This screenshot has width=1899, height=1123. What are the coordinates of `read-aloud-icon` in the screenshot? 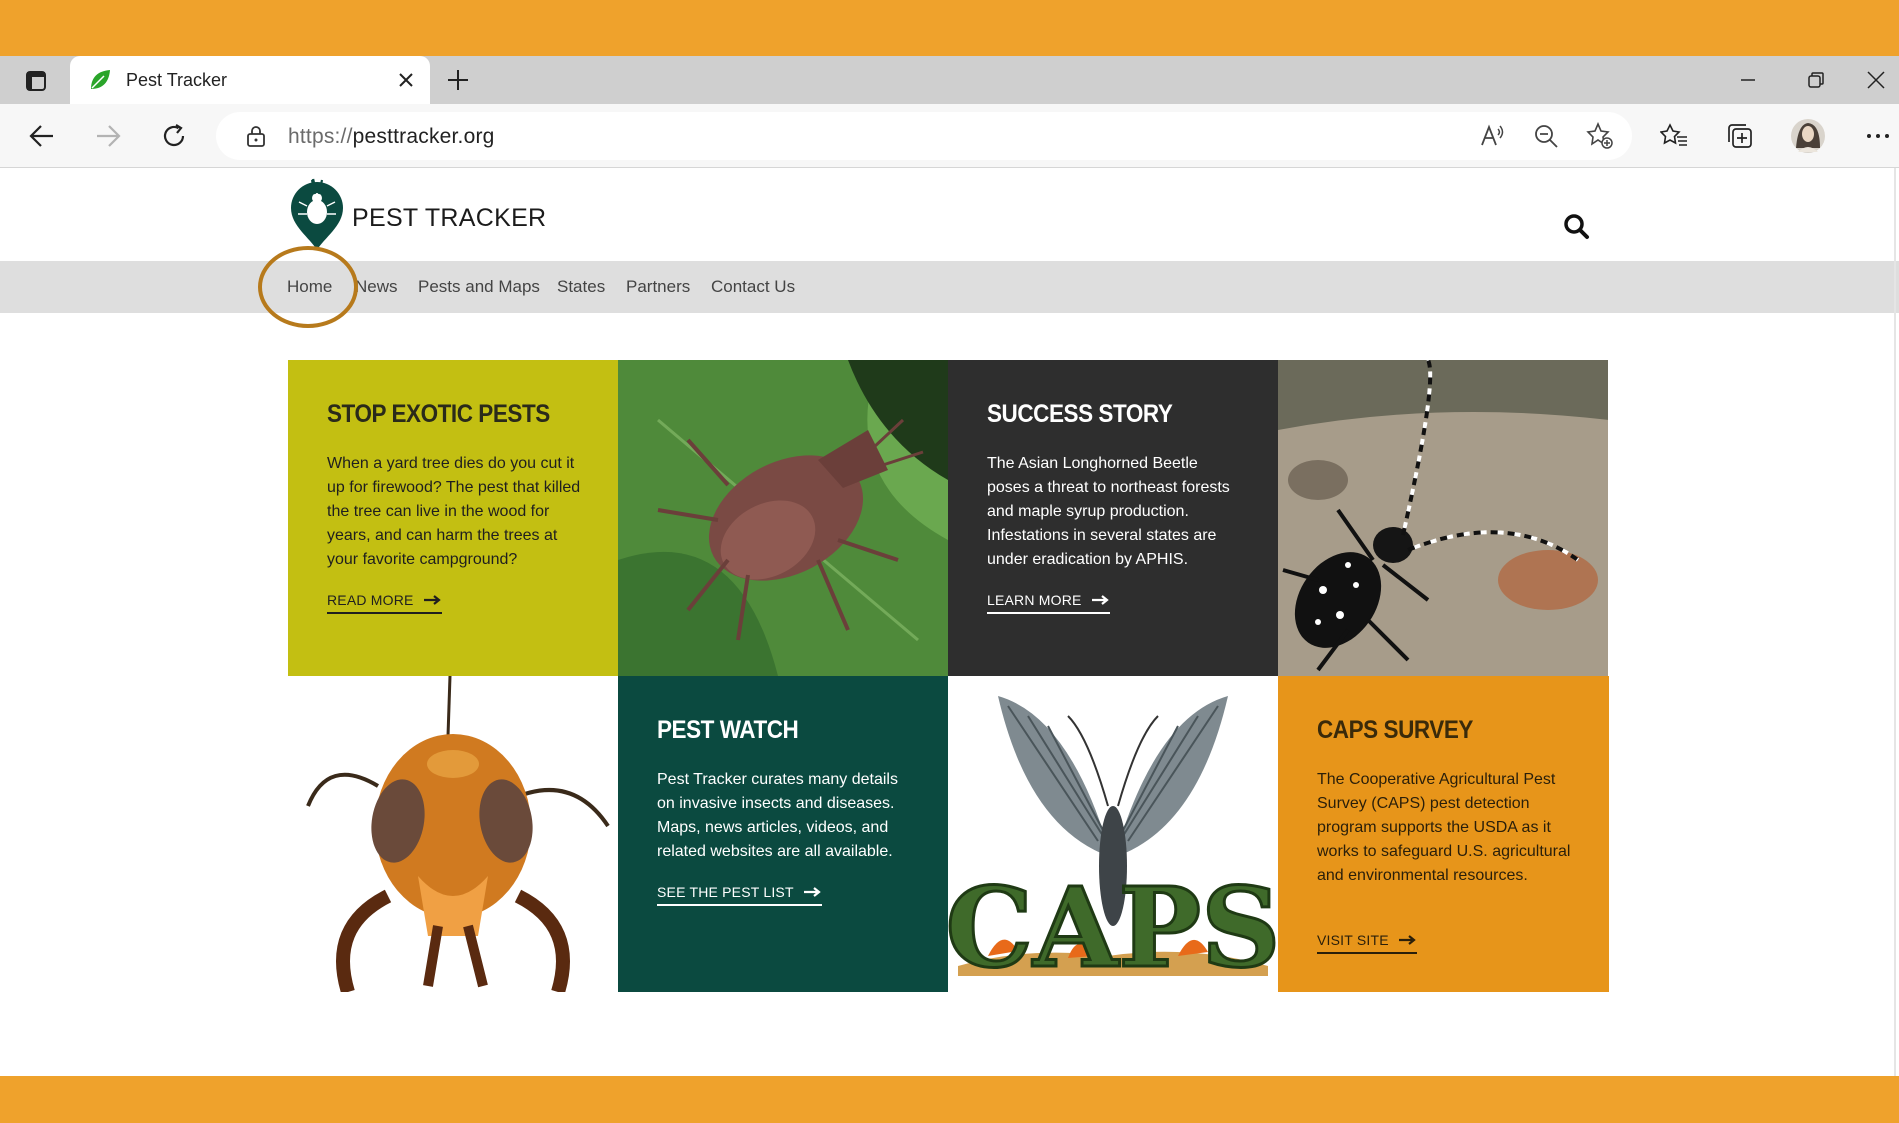 It's located at (1492, 135).